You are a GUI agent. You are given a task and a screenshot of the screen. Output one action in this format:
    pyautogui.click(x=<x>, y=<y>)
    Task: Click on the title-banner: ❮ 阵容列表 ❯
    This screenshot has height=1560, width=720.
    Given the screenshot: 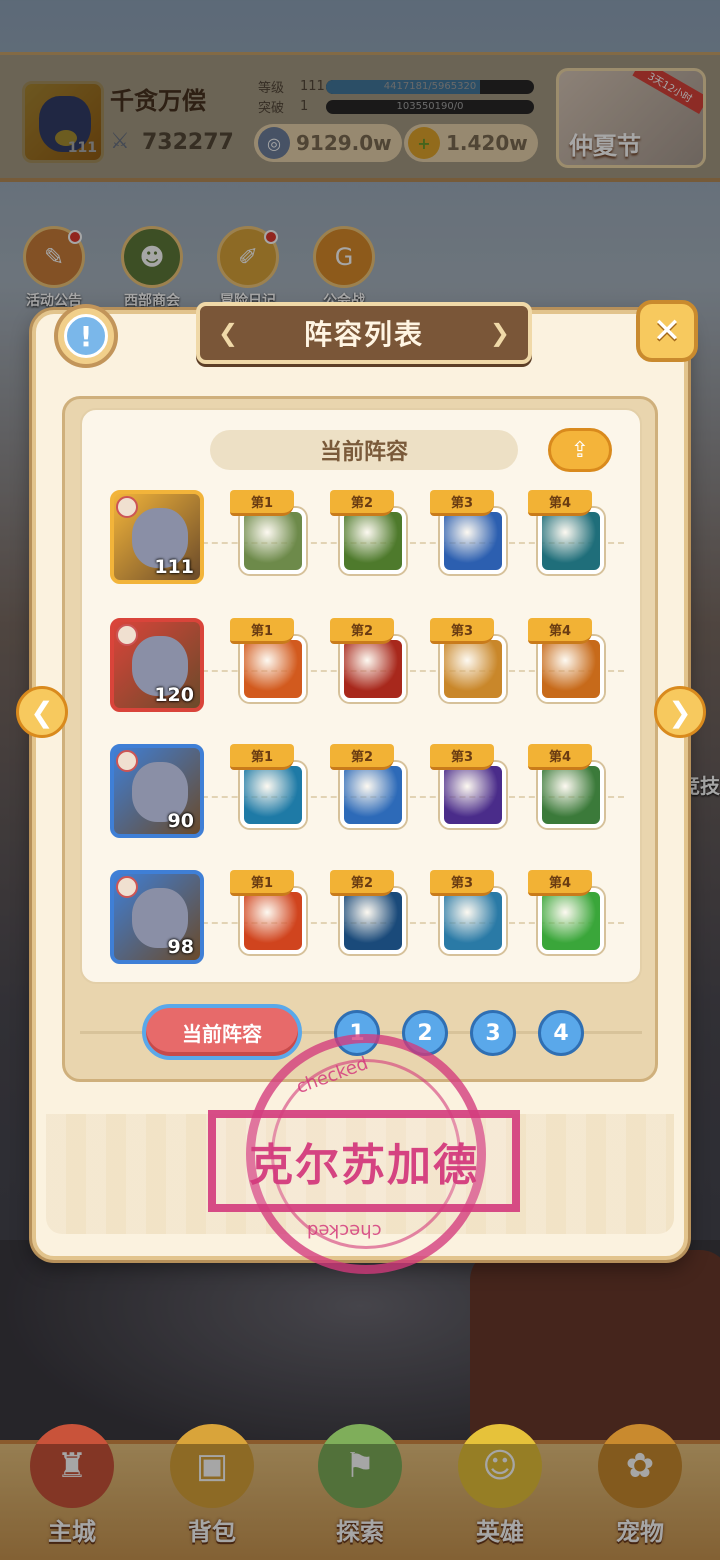 What is the action you would take?
    pyautogui.click(x=364, y=333)
    